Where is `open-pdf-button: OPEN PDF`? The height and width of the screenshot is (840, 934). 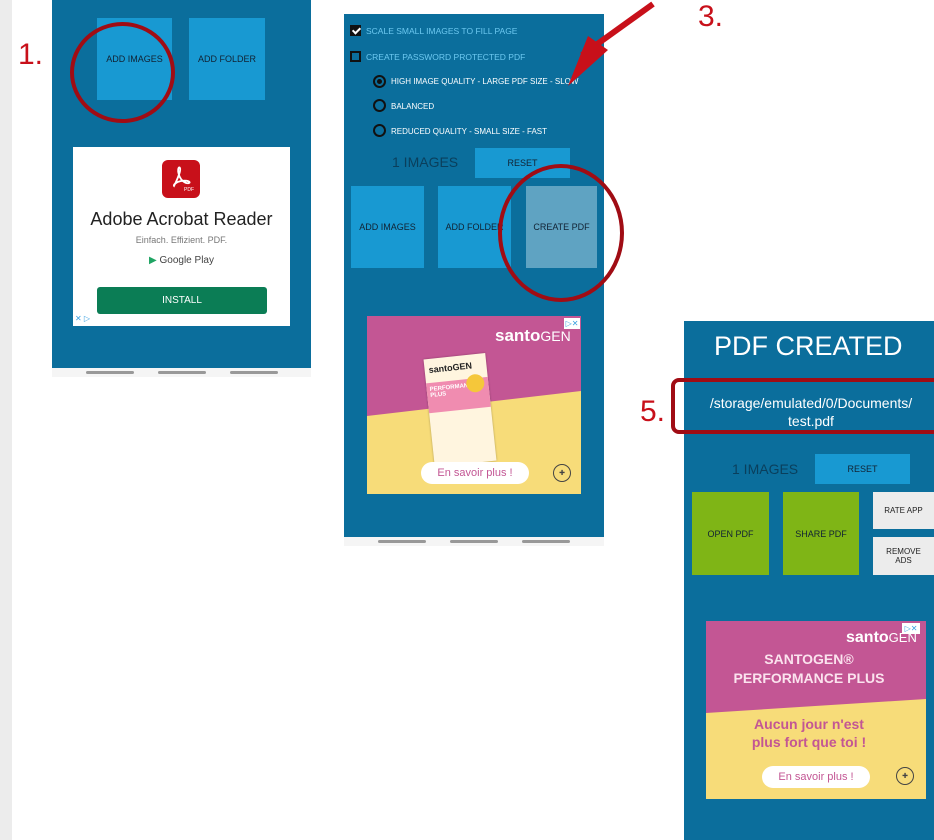 open-pdf-button: OPEN PDF is located at coordinates (730, 533).